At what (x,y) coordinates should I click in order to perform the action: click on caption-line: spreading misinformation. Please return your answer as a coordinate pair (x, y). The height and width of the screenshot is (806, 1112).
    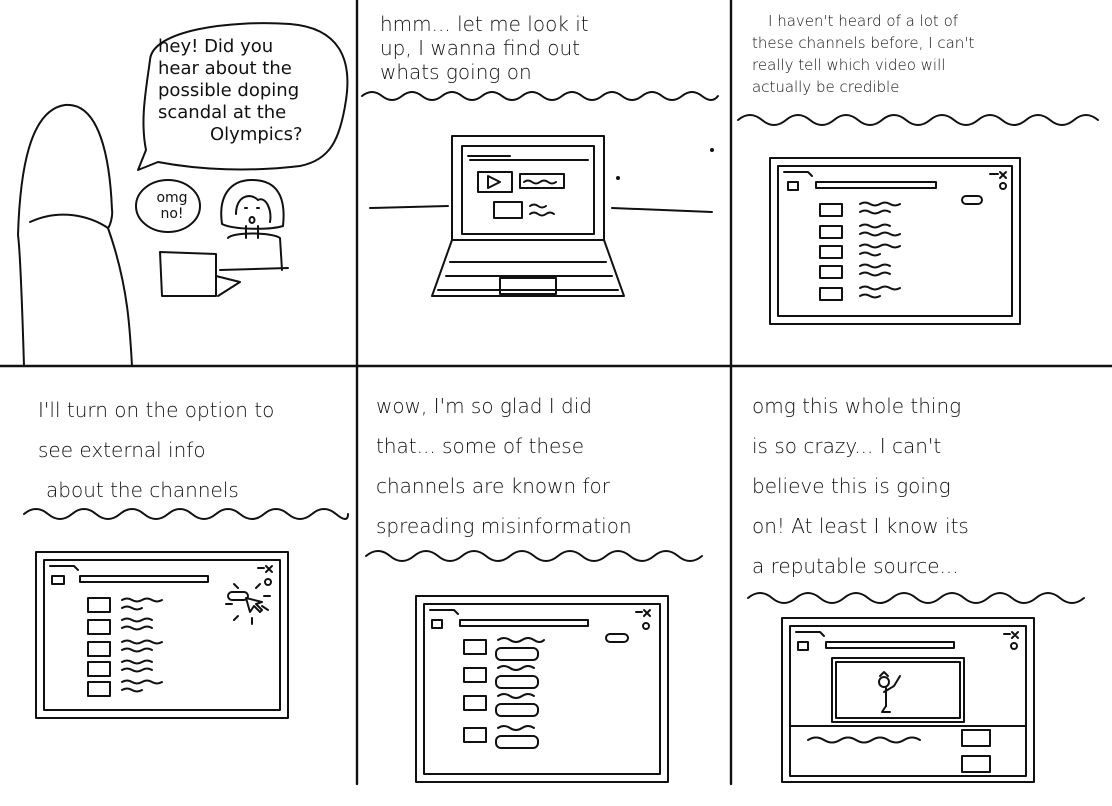
    Looking at the image, I should click on (504, 526).